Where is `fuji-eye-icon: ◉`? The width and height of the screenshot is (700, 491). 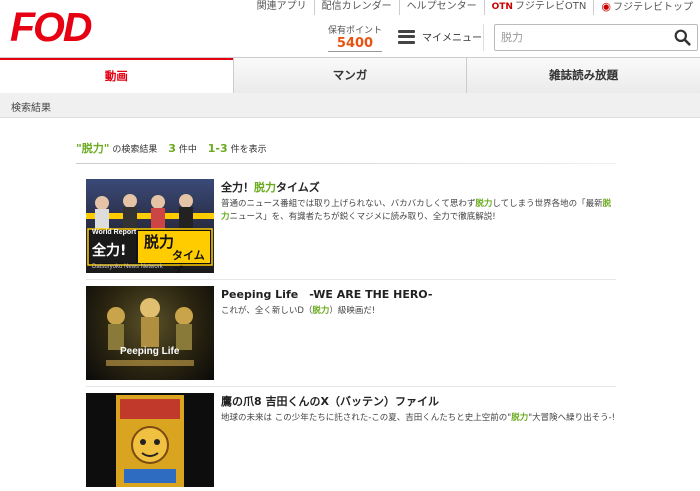 fuji-eye-icon: ◉ is located at coordinates (606, 6).